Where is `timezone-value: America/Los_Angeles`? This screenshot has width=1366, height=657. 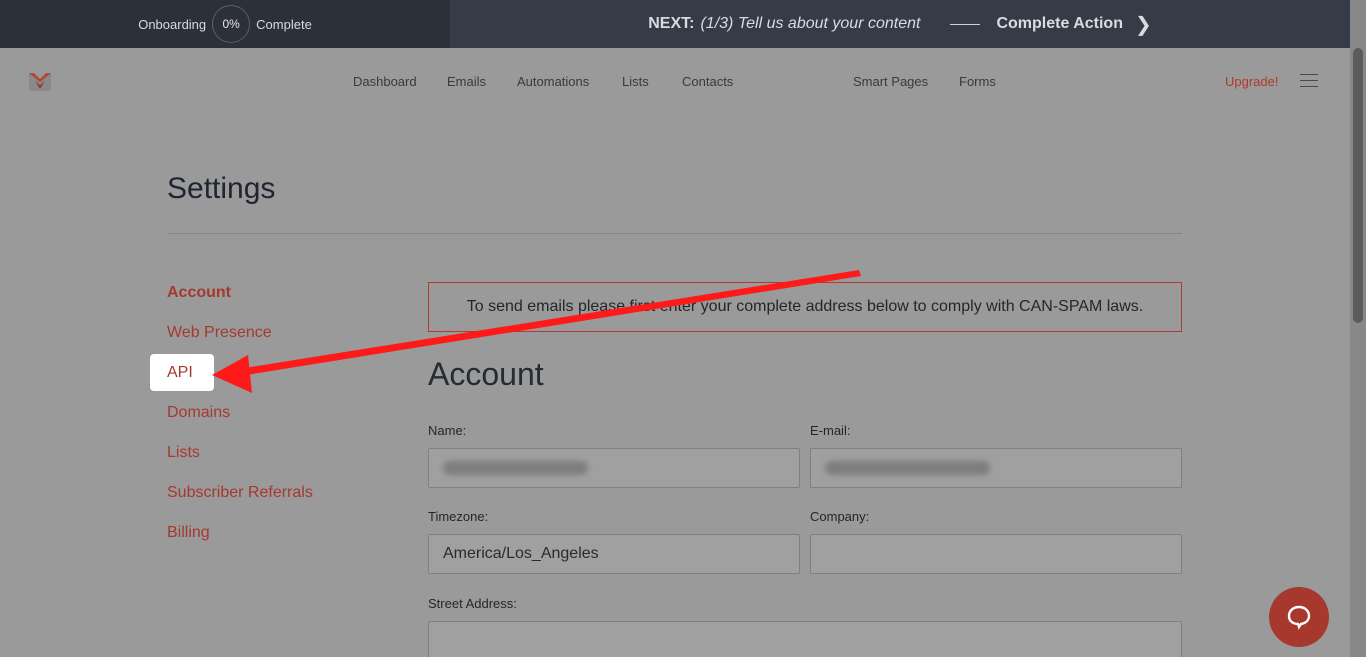
timezone-value: America/Los_Angeles is located at coordinates (521, 553).